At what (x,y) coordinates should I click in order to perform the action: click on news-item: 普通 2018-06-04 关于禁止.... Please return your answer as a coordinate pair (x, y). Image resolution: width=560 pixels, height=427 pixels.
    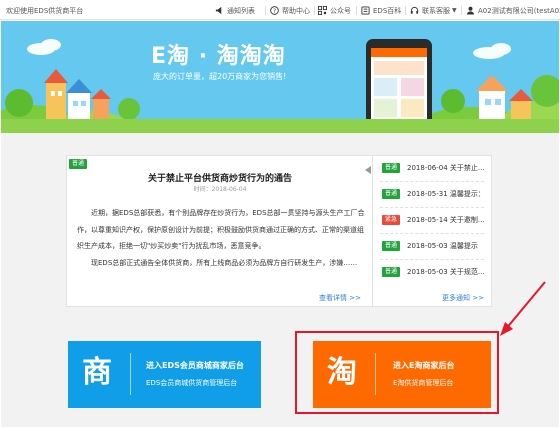
    Looking at the image, I should click on (436, 172).